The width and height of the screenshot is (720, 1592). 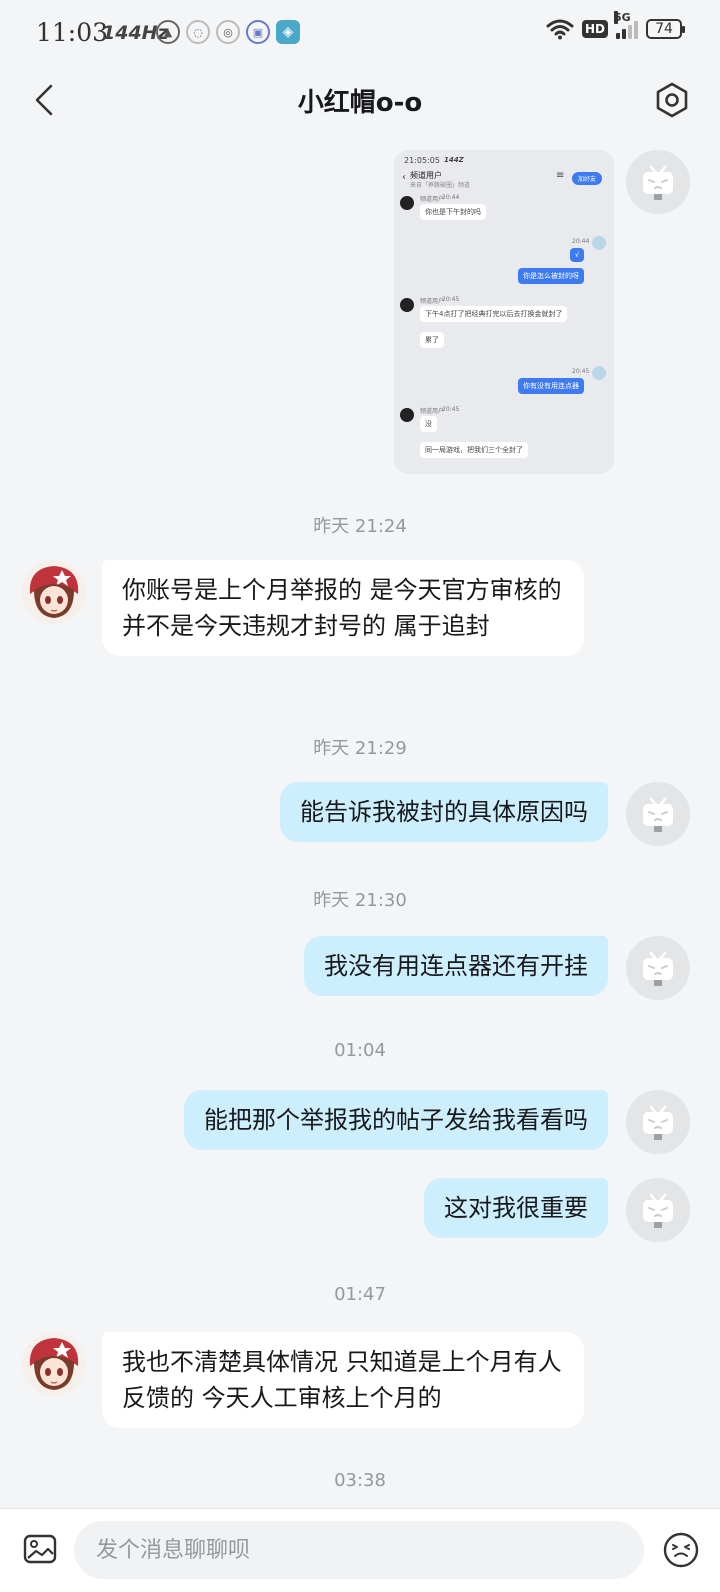 What do you see at coordinates (456, 966) in the screenshot?
I see `outgoing-message: 我没有用连点器还有开挂` at bounding box center [456, 966].